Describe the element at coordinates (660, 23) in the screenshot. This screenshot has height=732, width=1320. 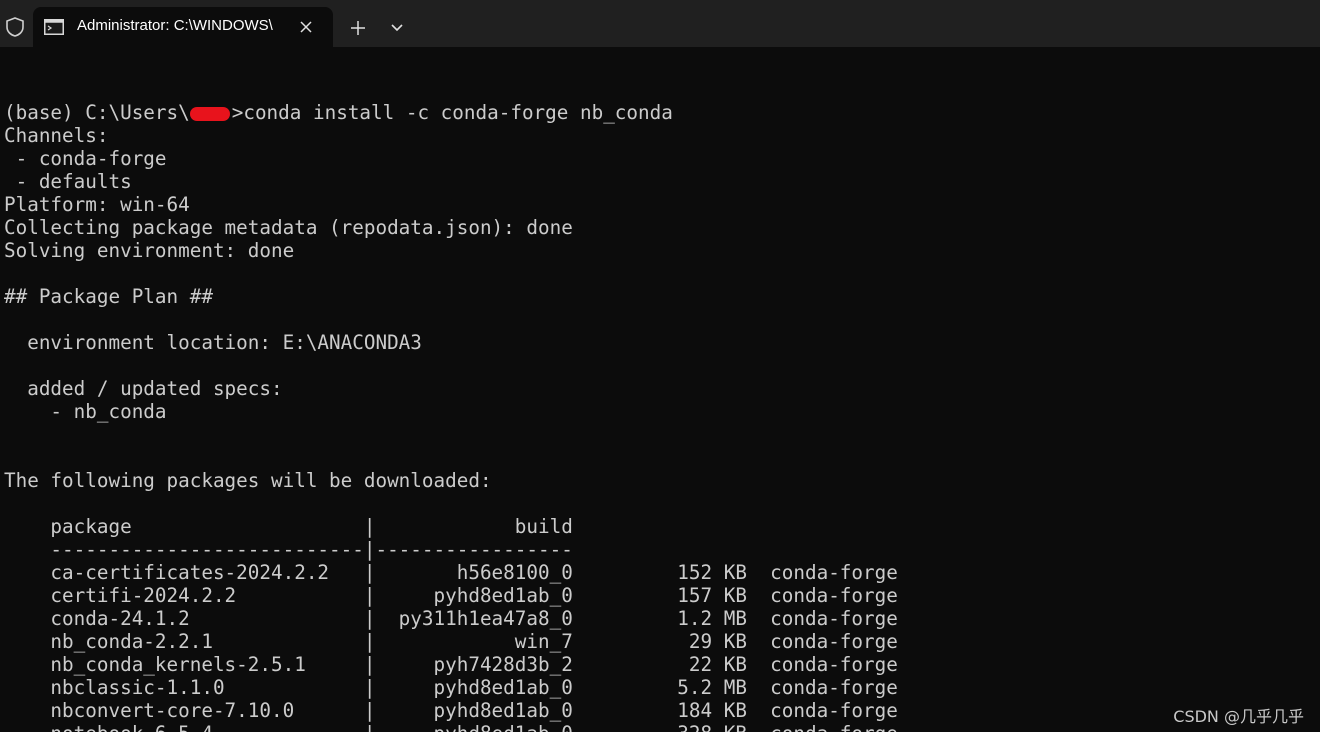
I see `title-bar: Administrator: C:\WINDOWS\` at that location.